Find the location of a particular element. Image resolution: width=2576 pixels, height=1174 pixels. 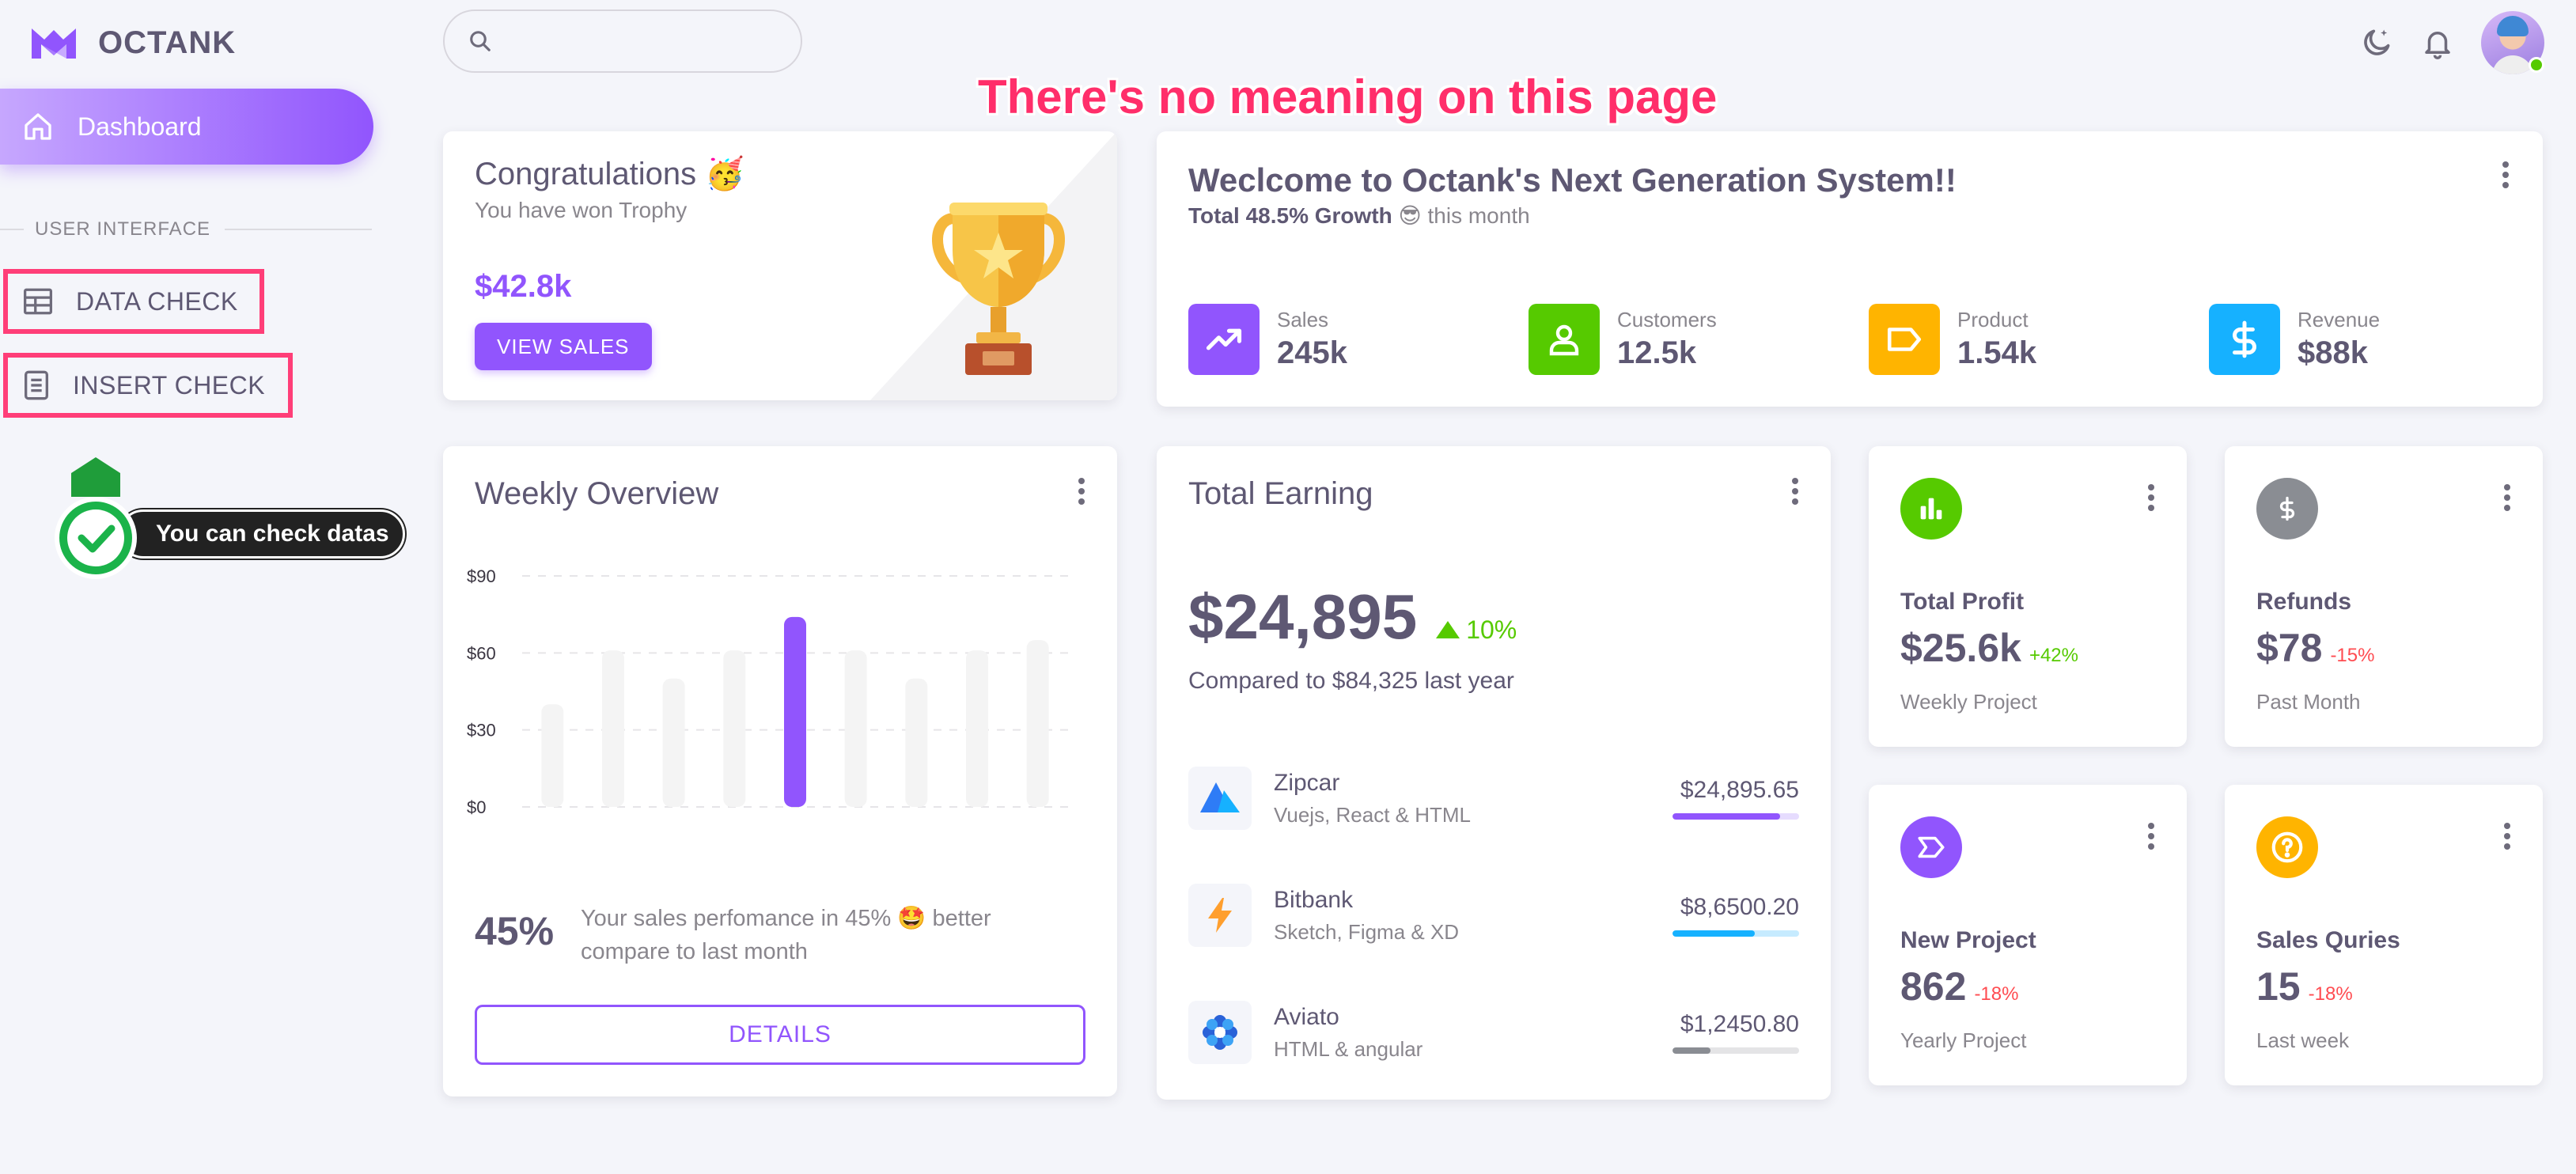

weekly-percent: 45% is located at coordinates (515, 931).